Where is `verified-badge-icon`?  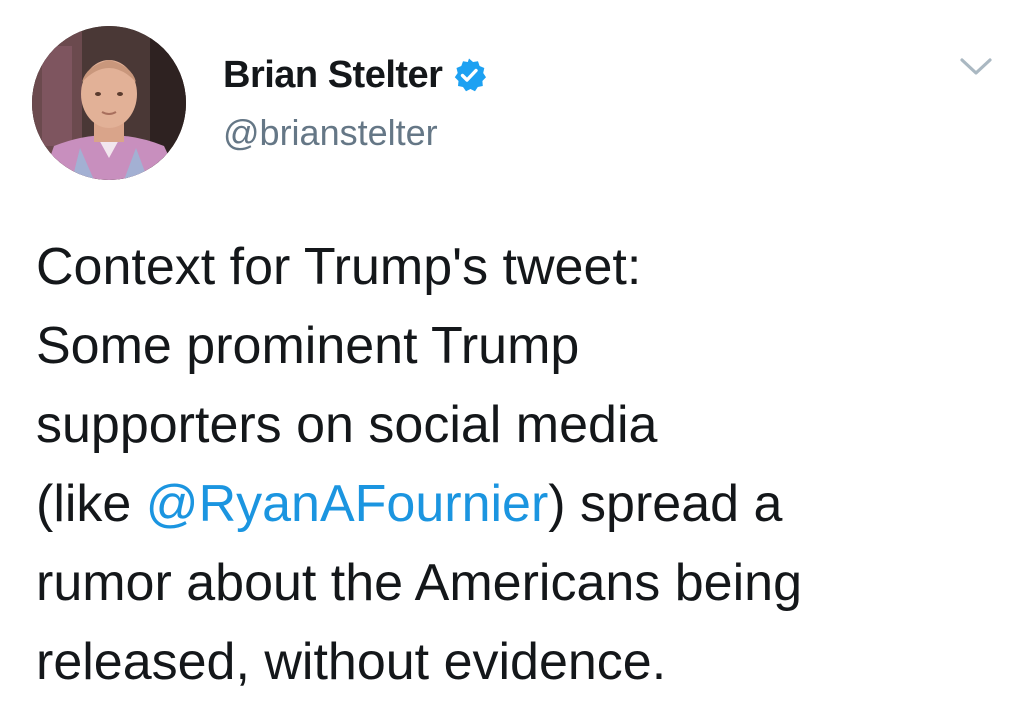
verified-badge-icon is located at coordinates (469, 75).